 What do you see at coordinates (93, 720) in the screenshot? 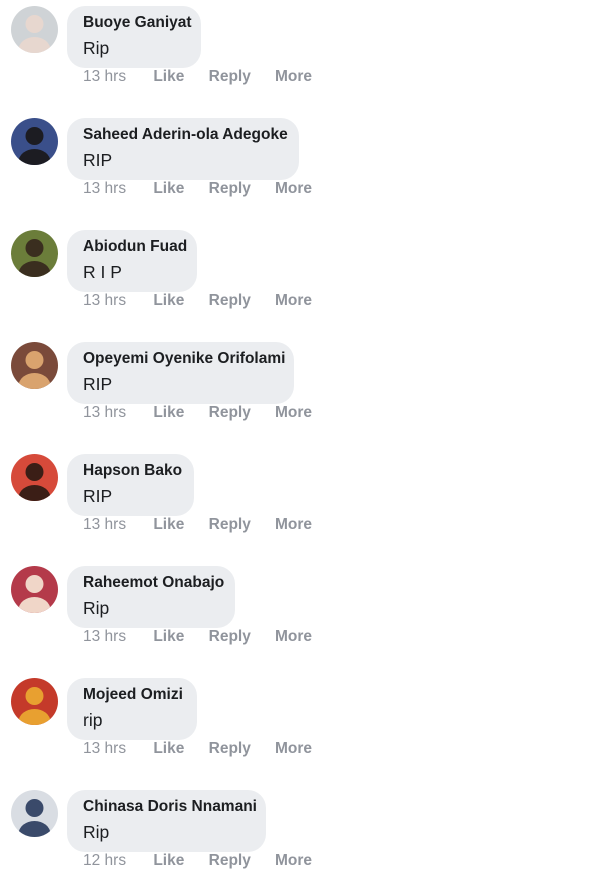
I see `comment-text: rip` at bounding box center [93, 720].